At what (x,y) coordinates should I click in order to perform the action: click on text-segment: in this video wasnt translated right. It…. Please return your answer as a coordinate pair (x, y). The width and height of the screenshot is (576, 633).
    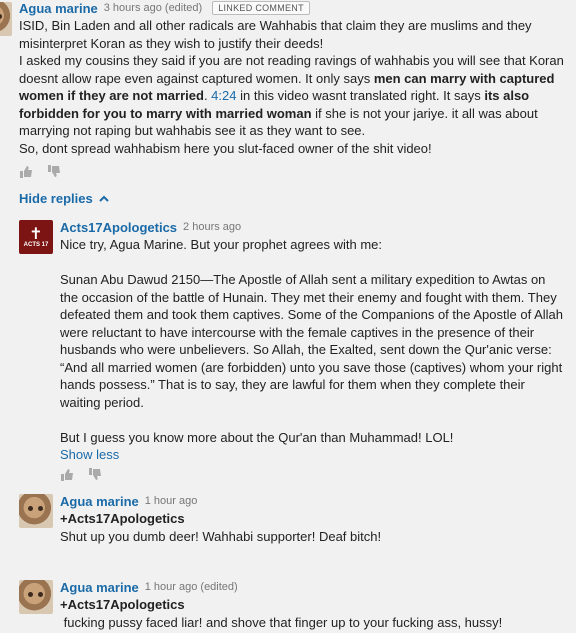
    Looking at the image, I should click on (360, 95).